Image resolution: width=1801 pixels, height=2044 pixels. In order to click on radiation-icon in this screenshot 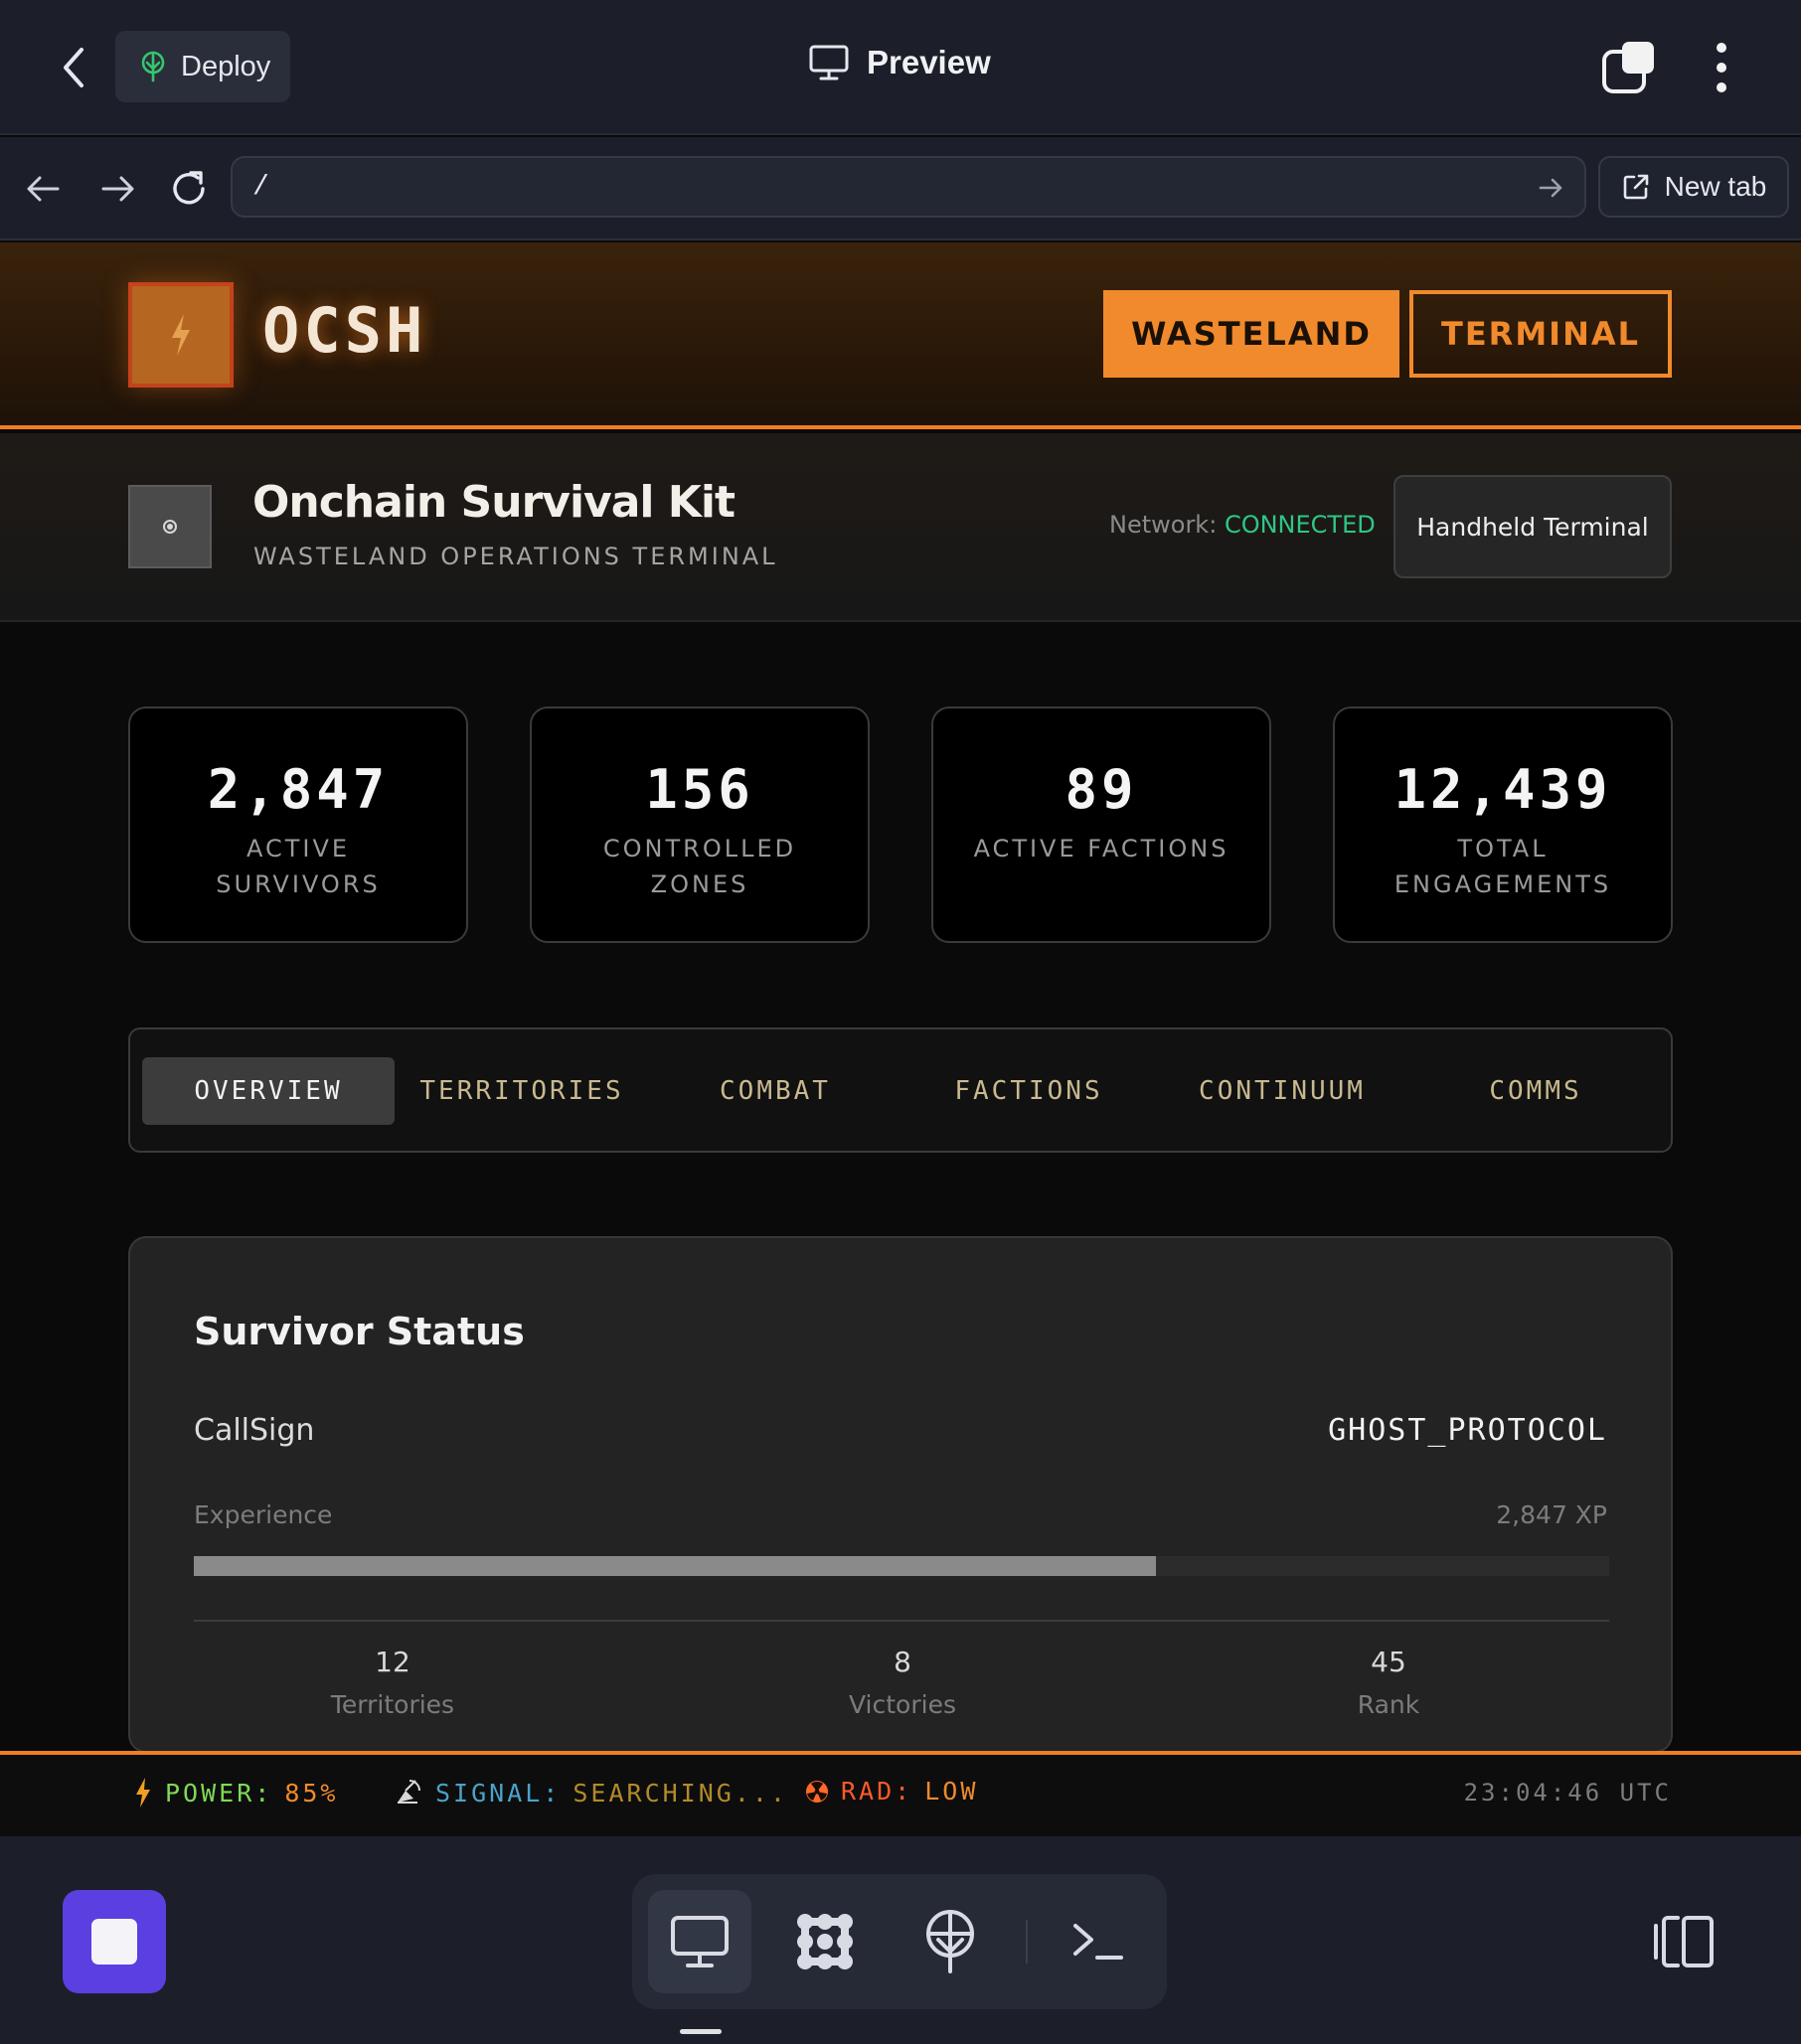, I will do `click(817, 1792)`.